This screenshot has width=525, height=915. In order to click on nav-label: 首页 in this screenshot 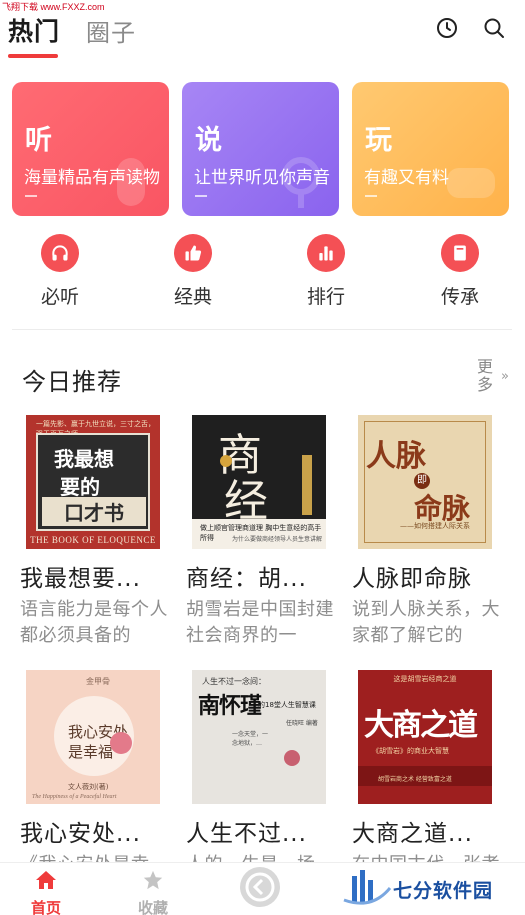, I will do `click(45, 907)`.